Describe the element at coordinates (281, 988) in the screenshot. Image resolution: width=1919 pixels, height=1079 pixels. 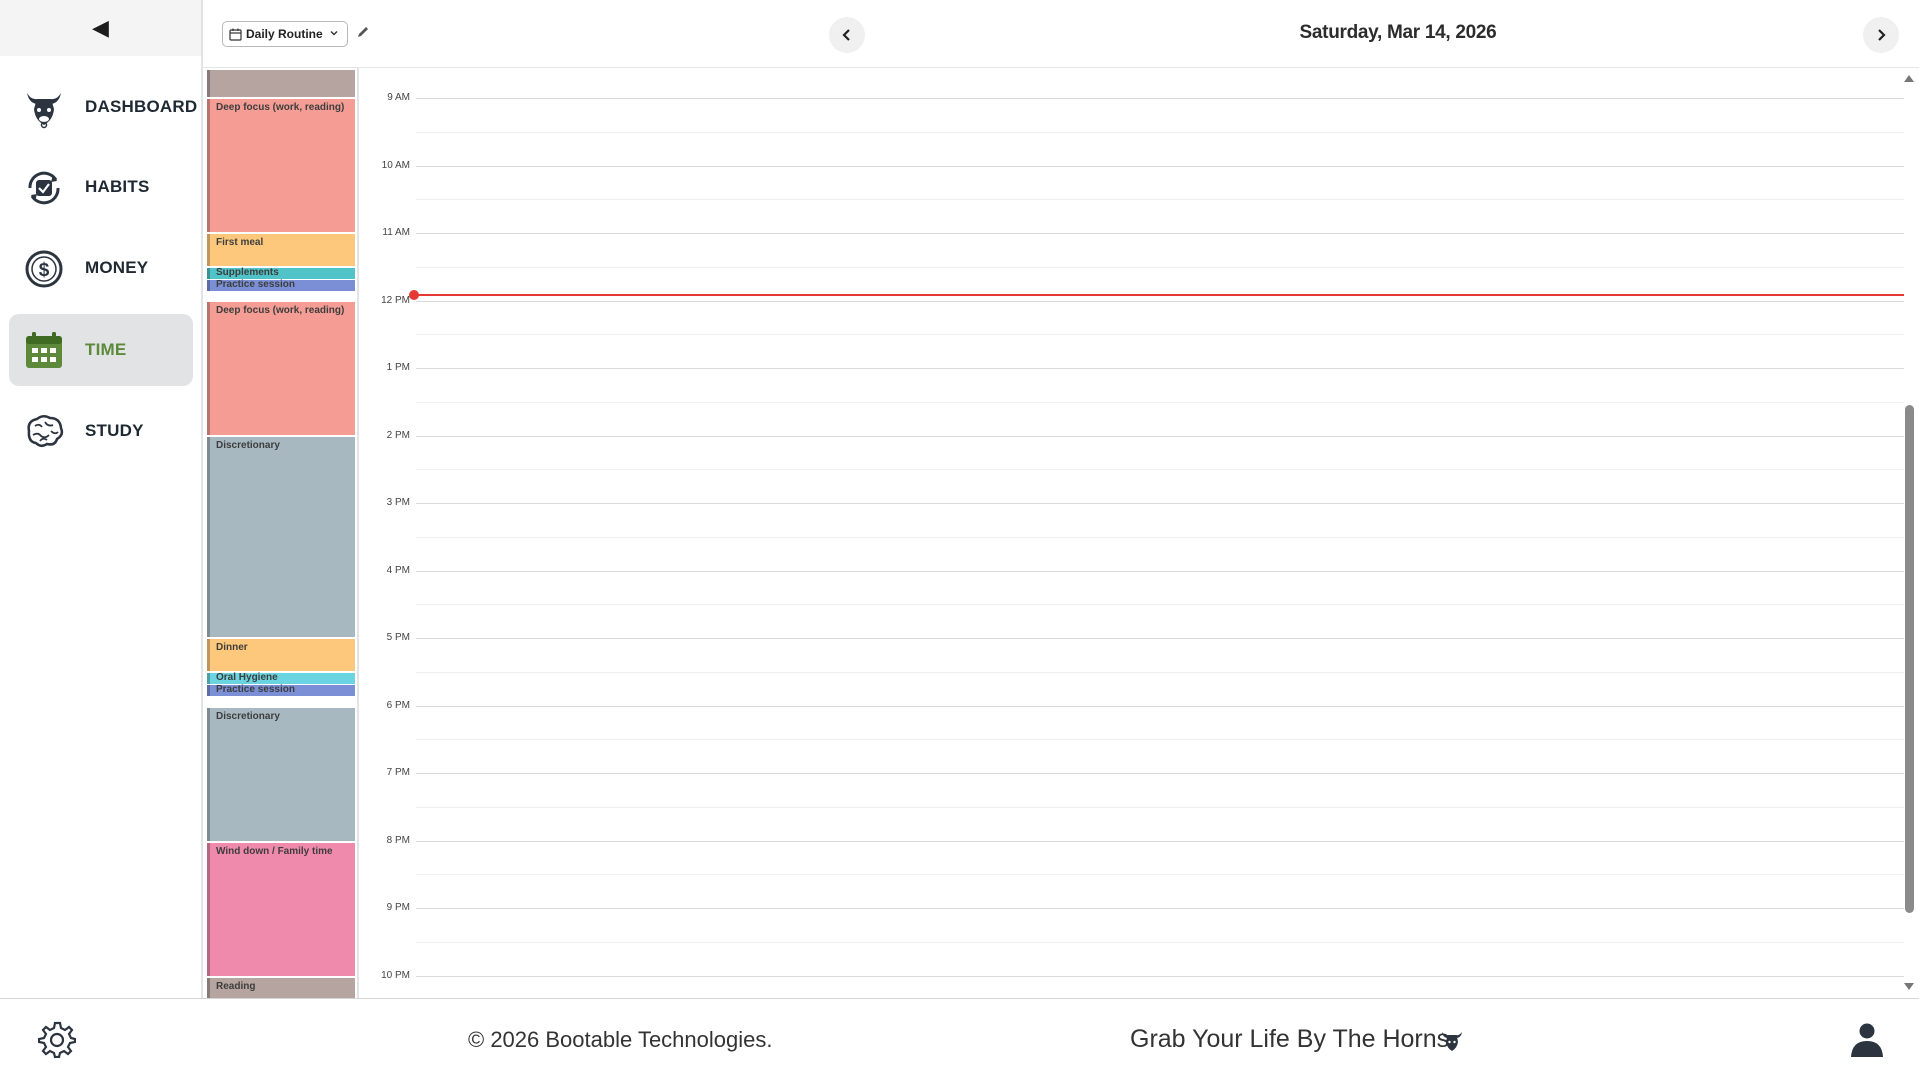
I see `routine-block: Reading` at that location.